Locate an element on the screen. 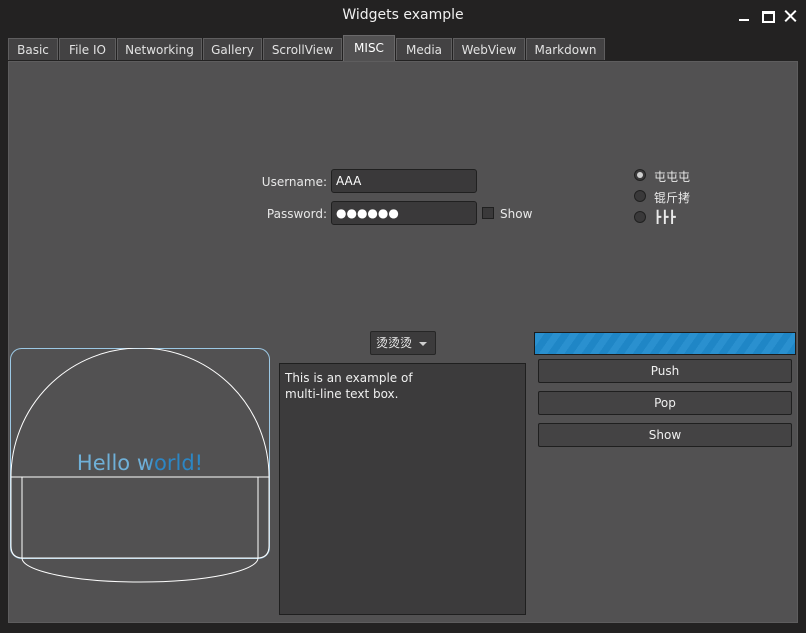 The height and width of the screenshot is (633, 806). tab-networking: Networking is located at coordinates (159, 49).